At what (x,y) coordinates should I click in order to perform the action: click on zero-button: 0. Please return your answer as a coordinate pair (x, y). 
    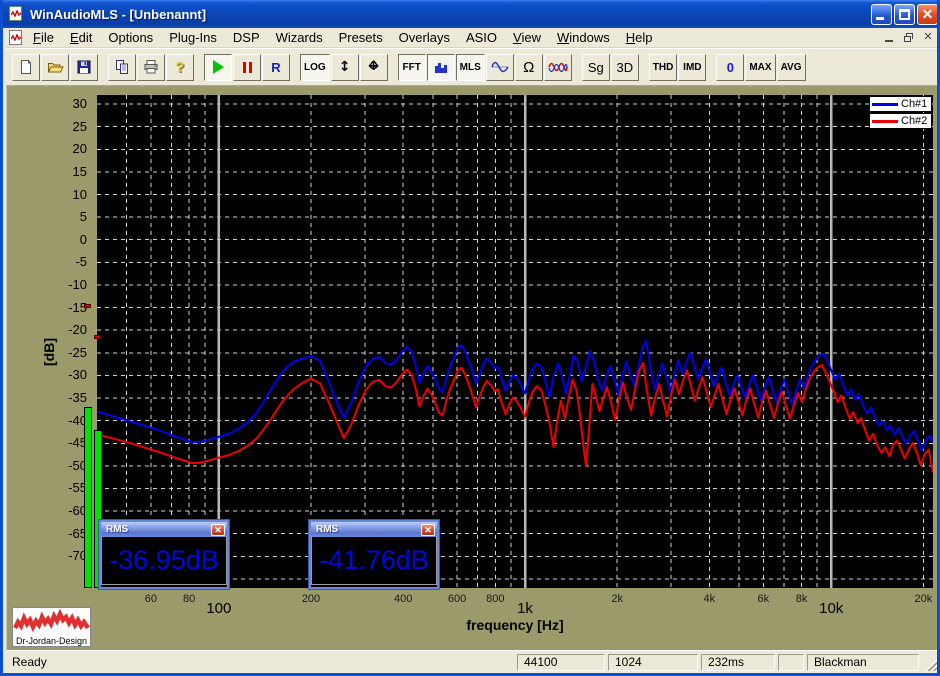
    Looking at the image, I should click on (730, 67).